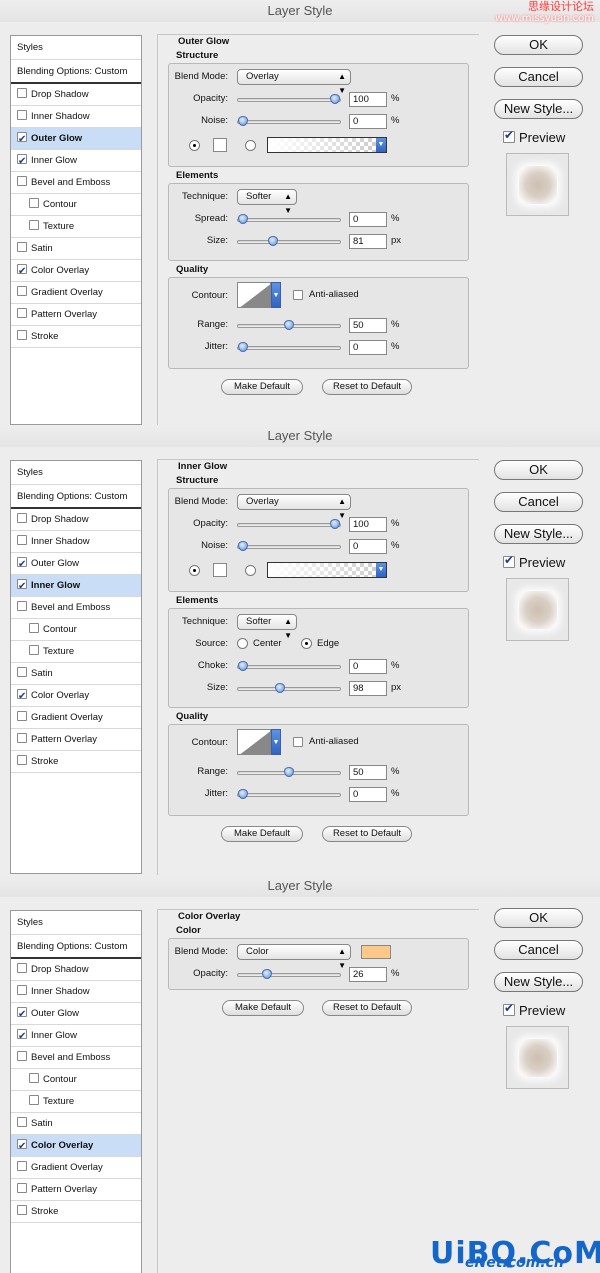 This screenshot has height=1273, width=600. I want to click on color-radio, so click(194, 570).